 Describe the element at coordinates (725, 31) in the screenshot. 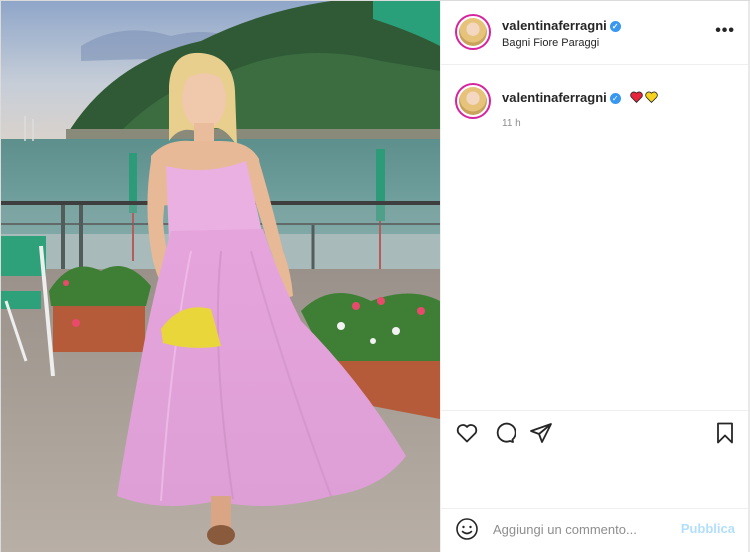

I see `more-horizontal-icon: •••` at that location.